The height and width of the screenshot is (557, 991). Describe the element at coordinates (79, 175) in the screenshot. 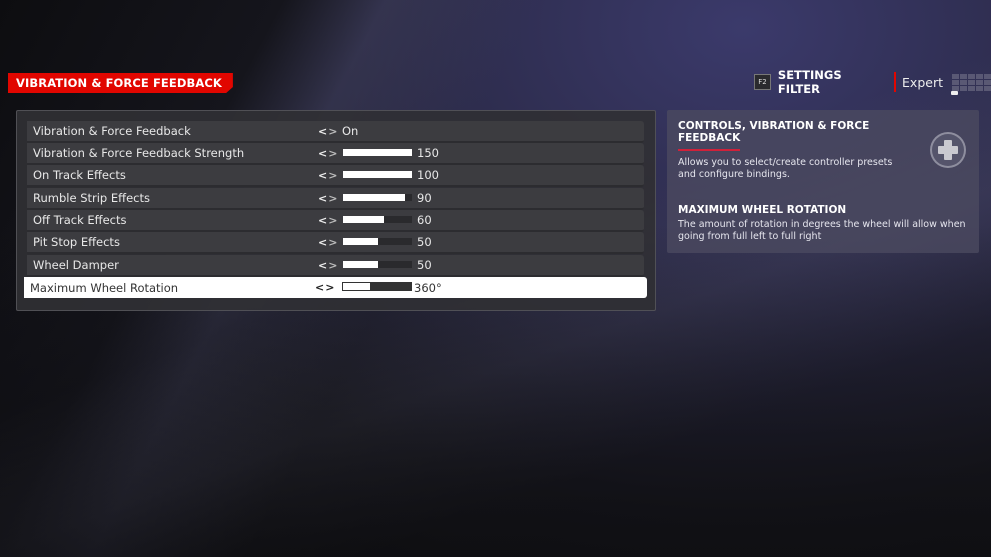

I see `setting-label: On Track Effects` at that location.